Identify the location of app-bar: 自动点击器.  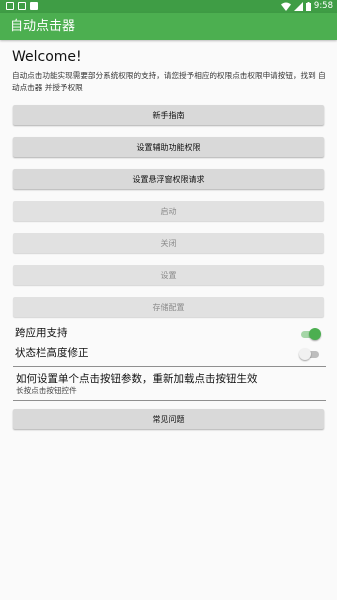
(168, 26).